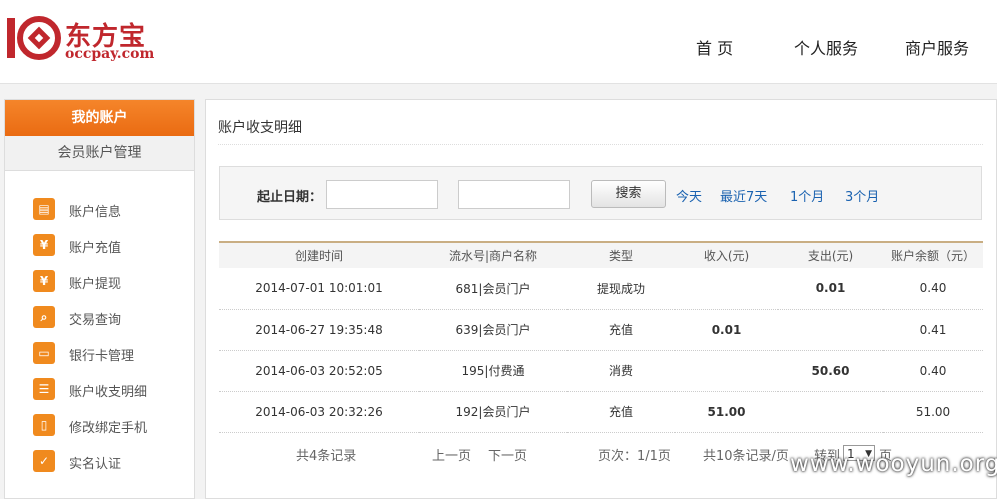 This screenshot has width=997, height=499. Describe the element at coordinates (319, 370) in the screenshot. I see `cell-time: 2014-06-03 20:52:05` at that location.